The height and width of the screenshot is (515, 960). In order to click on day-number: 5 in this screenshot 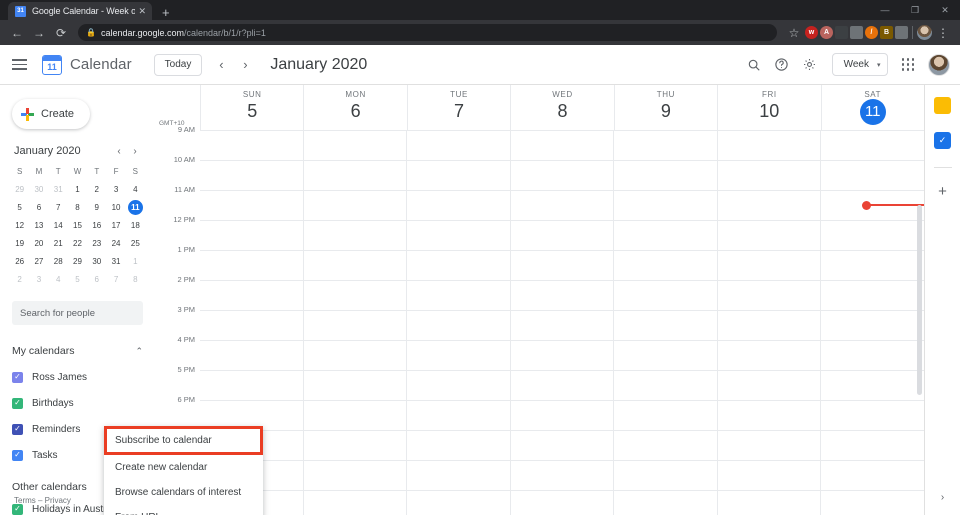, I will do `click(252, 111)`.